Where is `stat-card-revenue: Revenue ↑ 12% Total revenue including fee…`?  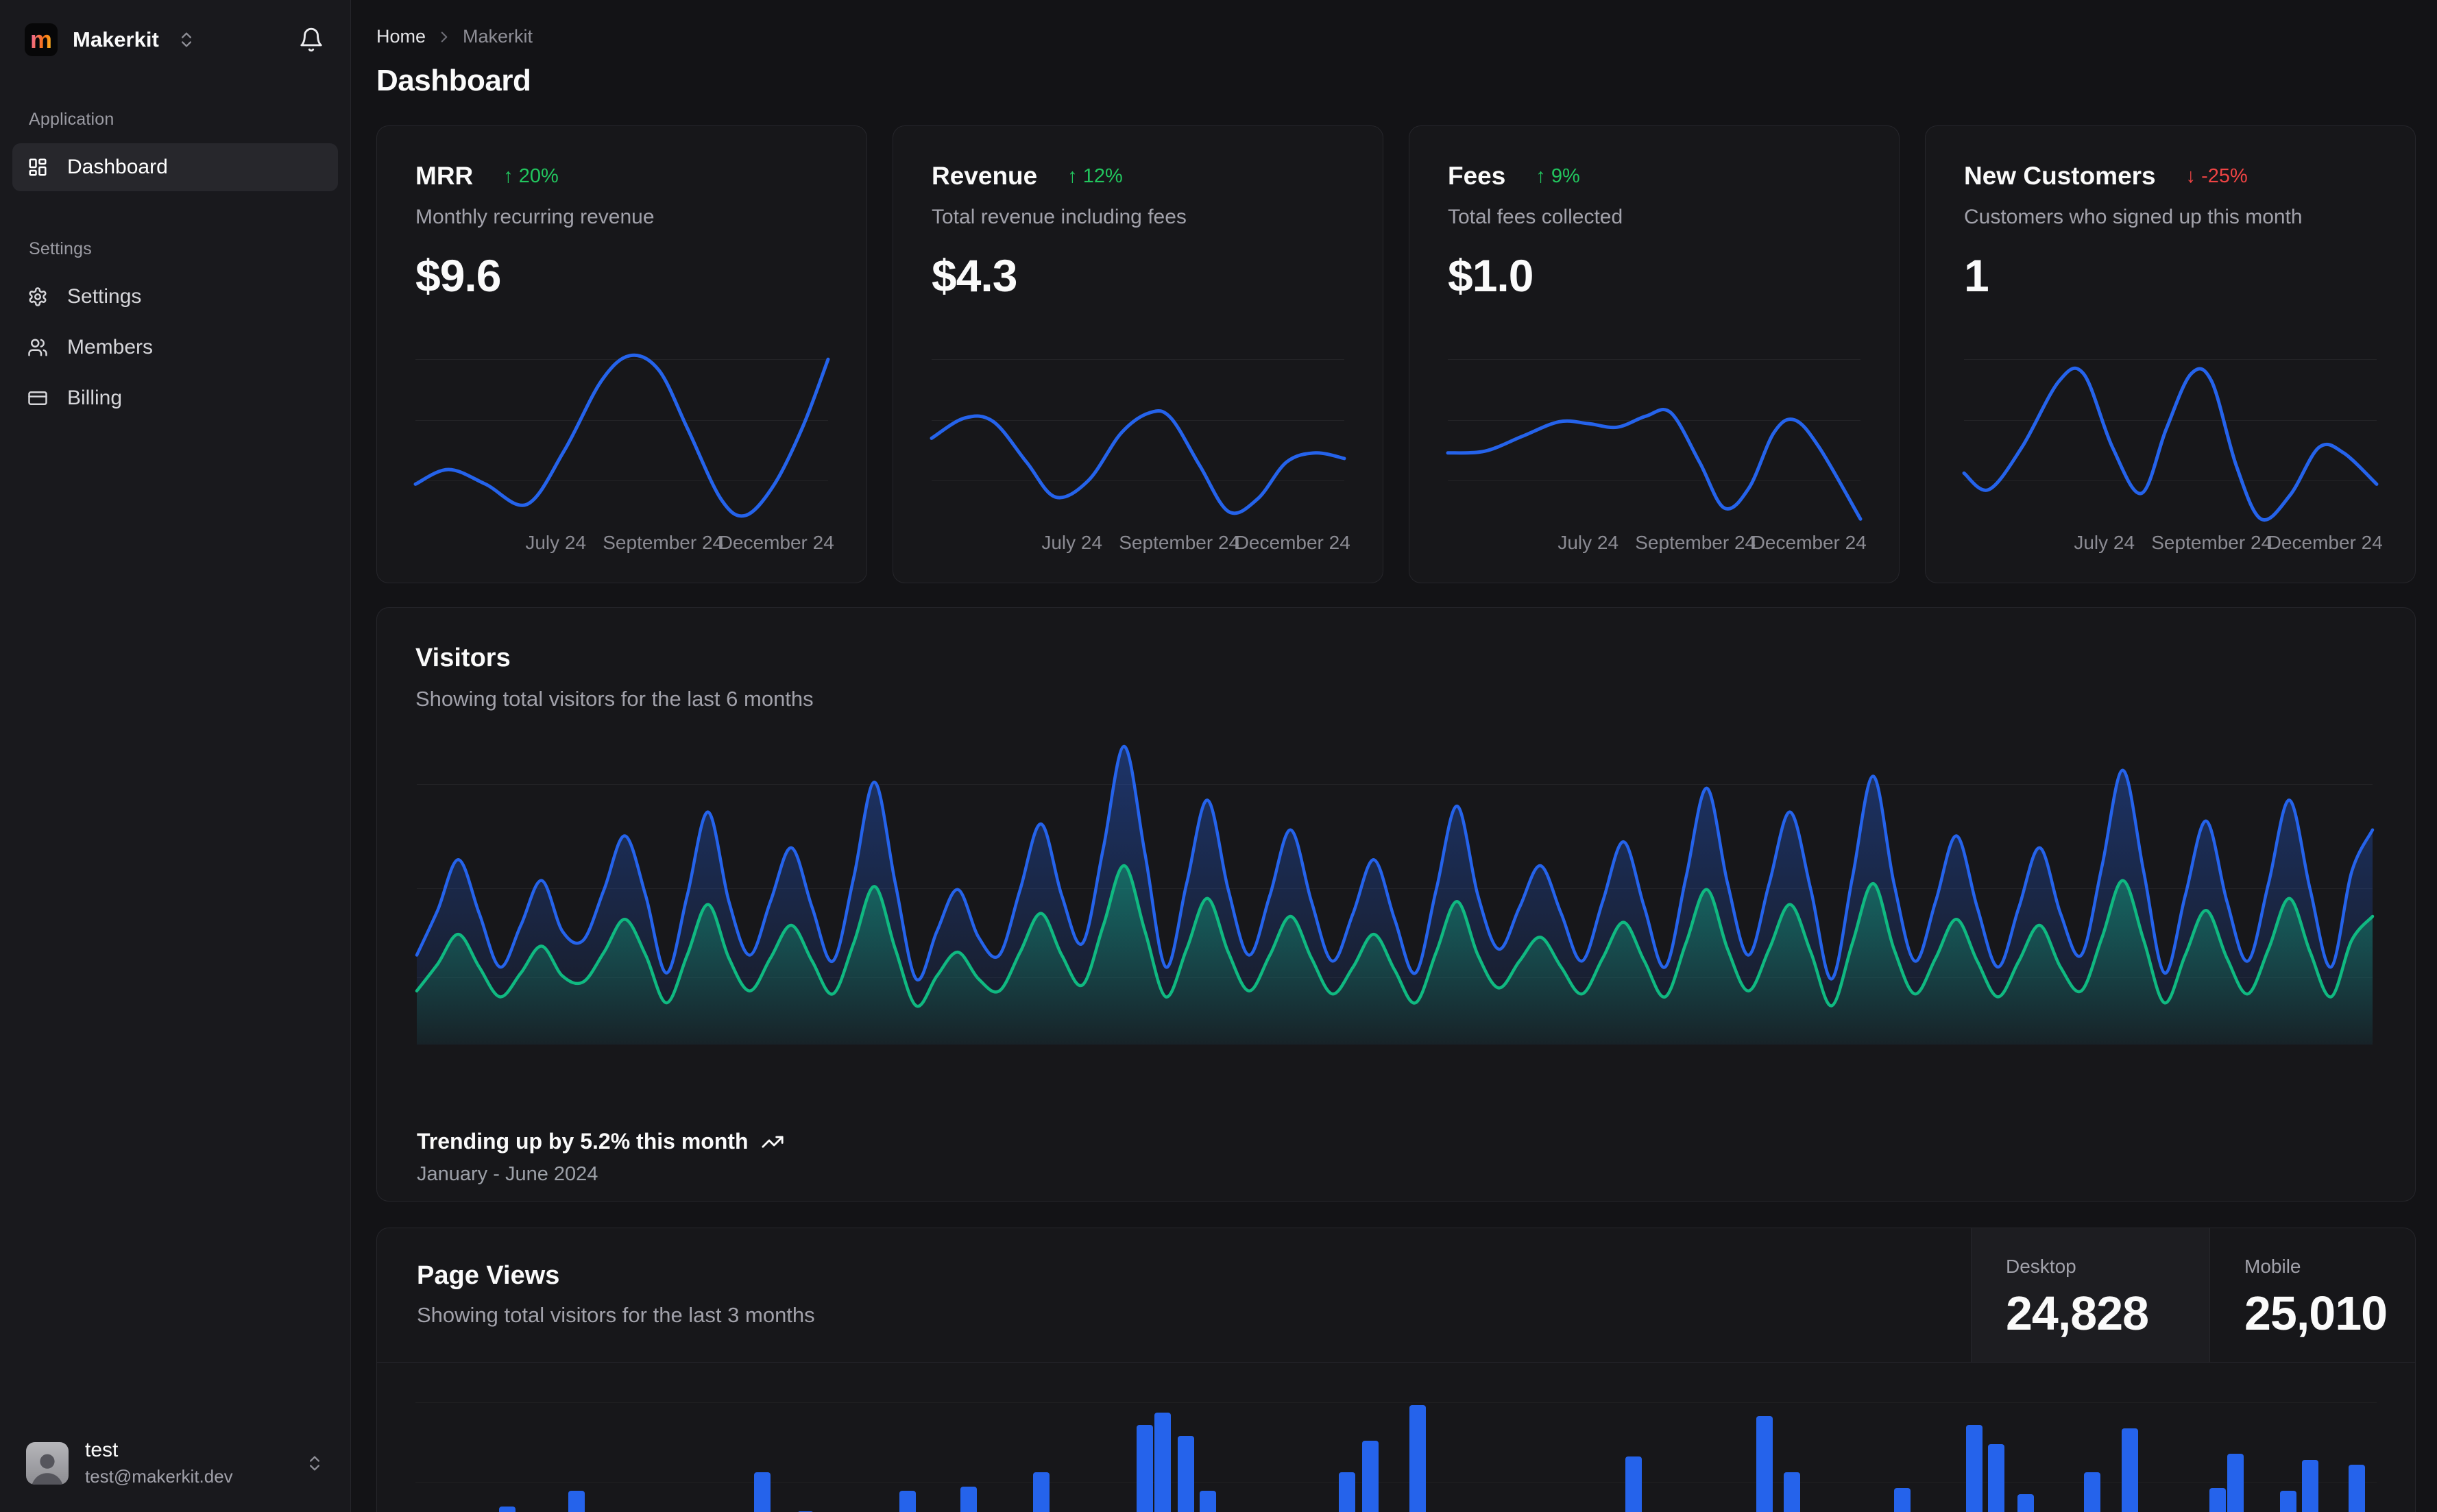
stat-card-revenue: Revenue ↑ 12% Total revenue including fee… is located at coordinates (1138, 354).